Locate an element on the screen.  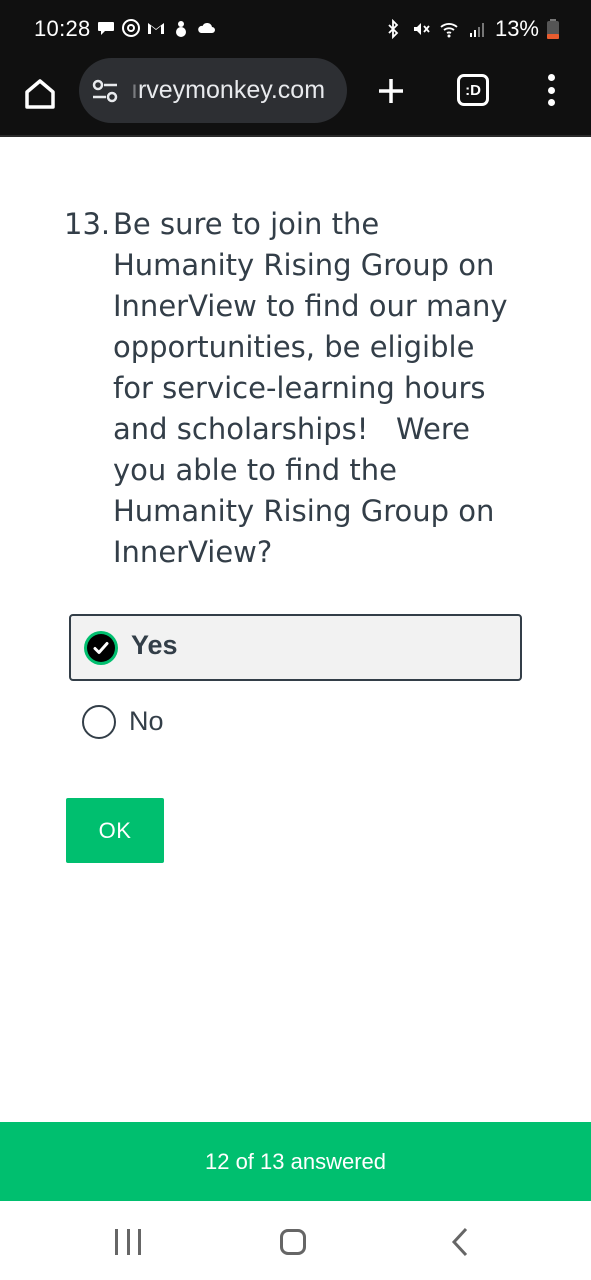
new-tab-button is located at coordinates (391, 91).